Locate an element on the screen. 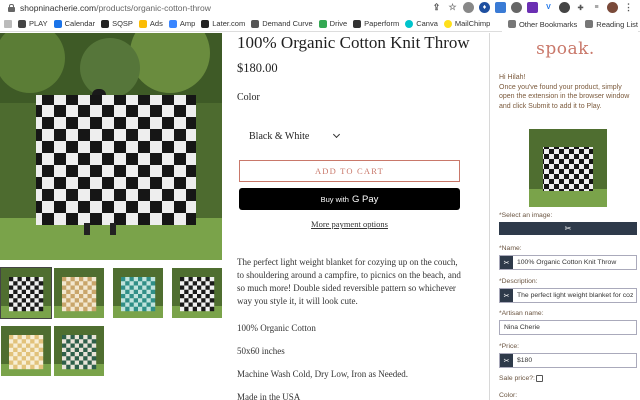 The width and height of the screenshot is (640, 400). apps-icon is located at coordinates (8, 23).